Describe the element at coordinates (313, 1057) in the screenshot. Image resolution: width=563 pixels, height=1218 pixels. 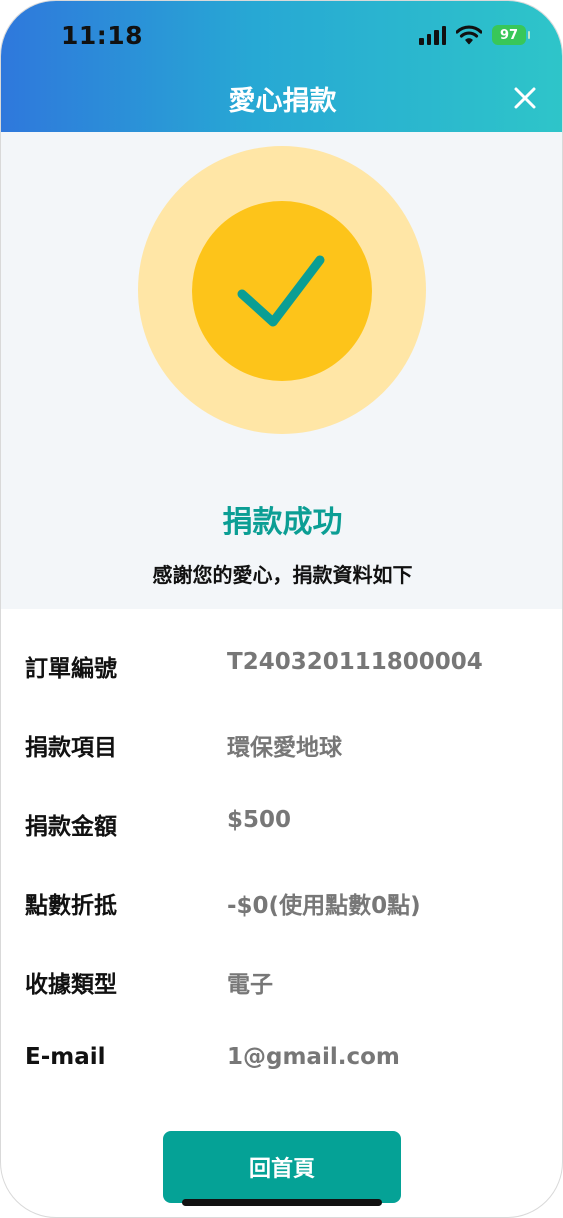
I see `detail-value: 1@gmail.com` at that location.